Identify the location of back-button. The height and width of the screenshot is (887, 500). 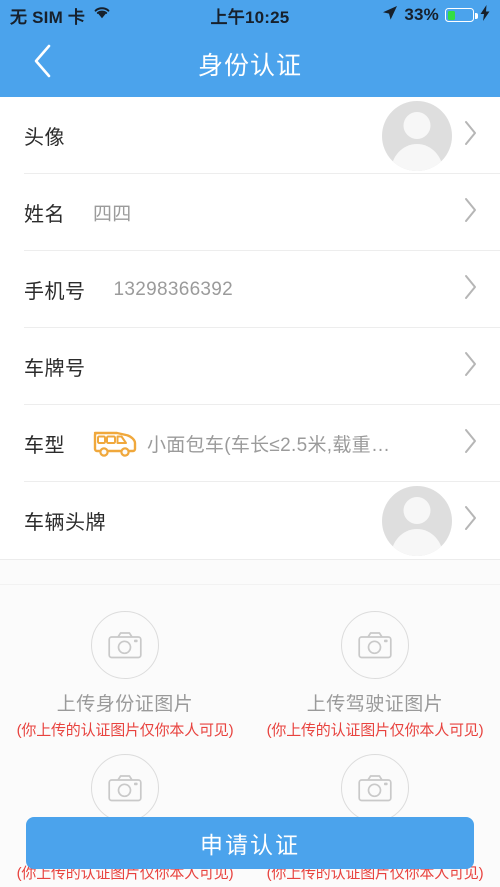
(43, 63).